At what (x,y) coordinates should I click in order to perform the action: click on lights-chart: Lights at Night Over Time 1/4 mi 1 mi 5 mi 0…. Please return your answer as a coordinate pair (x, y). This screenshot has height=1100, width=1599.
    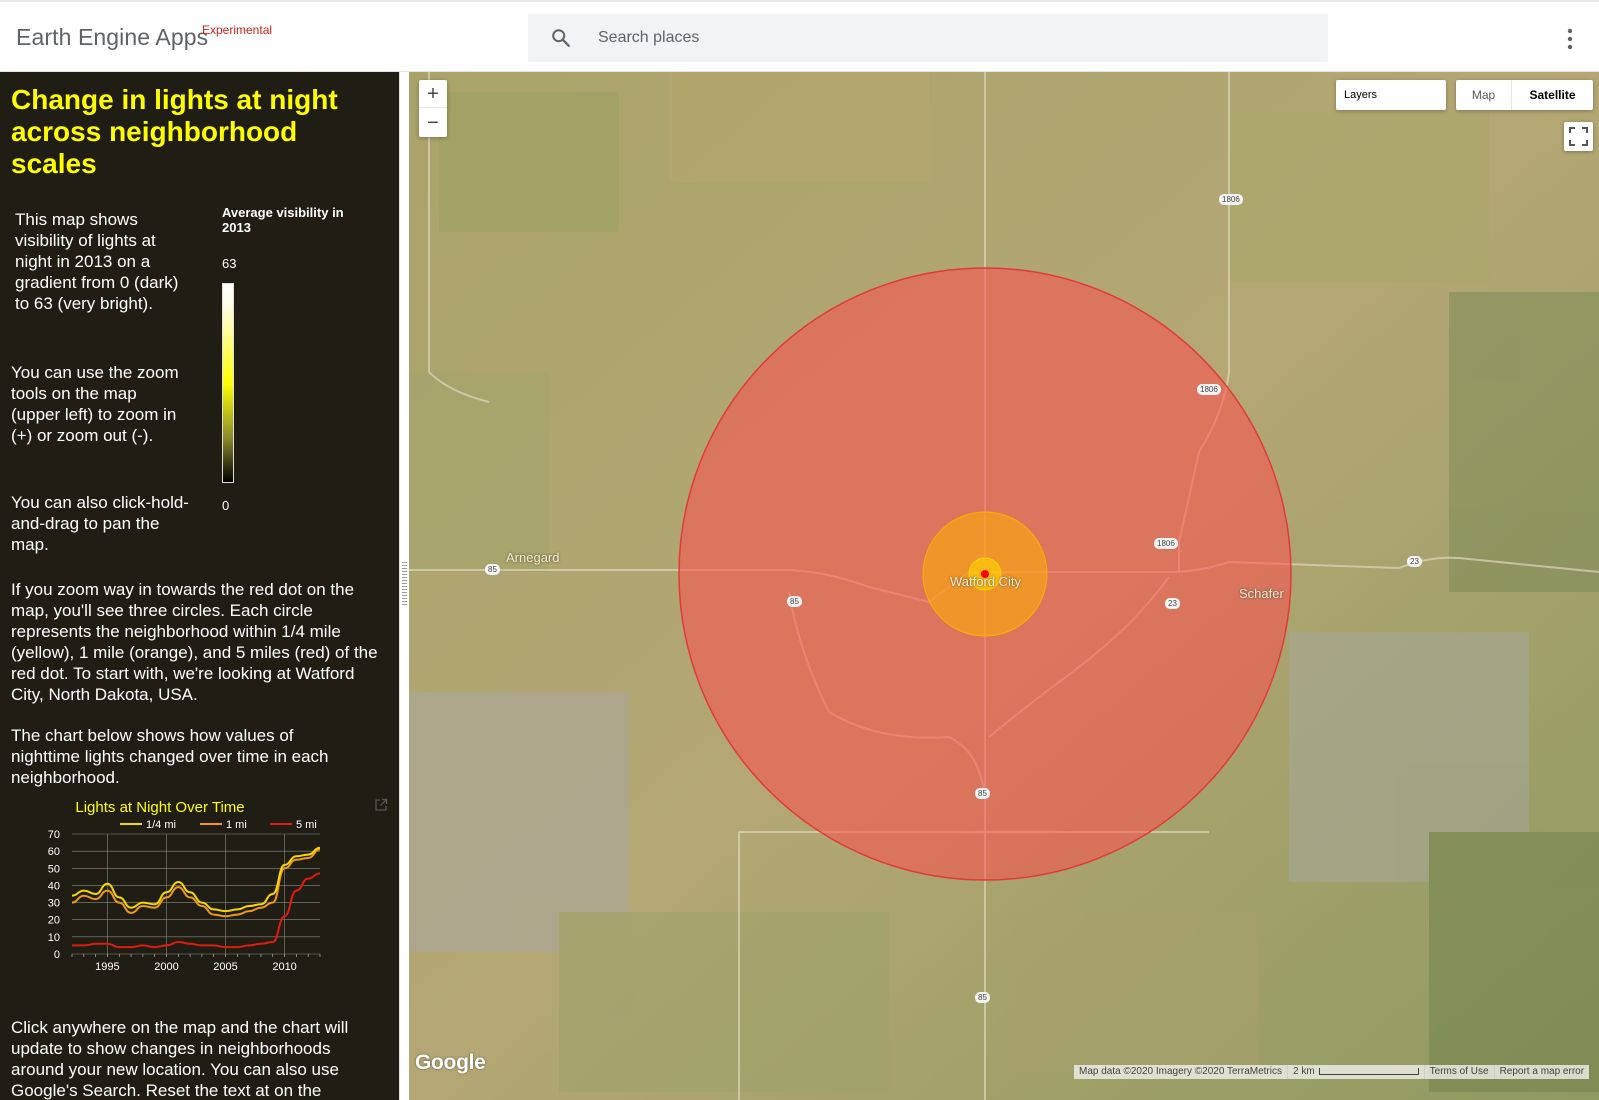
    Looking at the image, I should click on (199, 899).